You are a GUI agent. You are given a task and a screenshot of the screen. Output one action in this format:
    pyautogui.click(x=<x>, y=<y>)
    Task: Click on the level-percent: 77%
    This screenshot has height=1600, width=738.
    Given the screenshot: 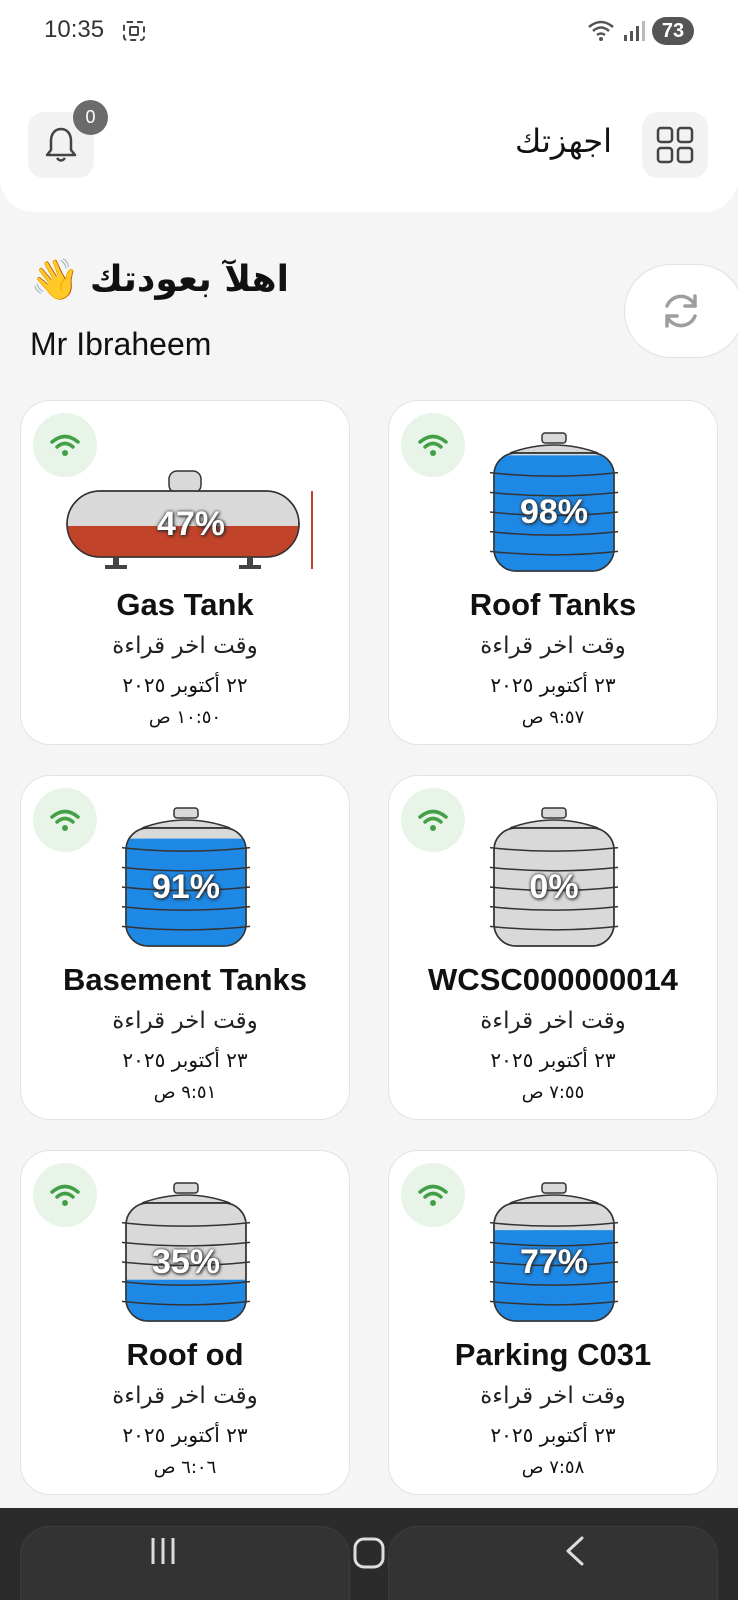 What is the action you would take?
    pyautogui.click(x=554, y=1262)
    